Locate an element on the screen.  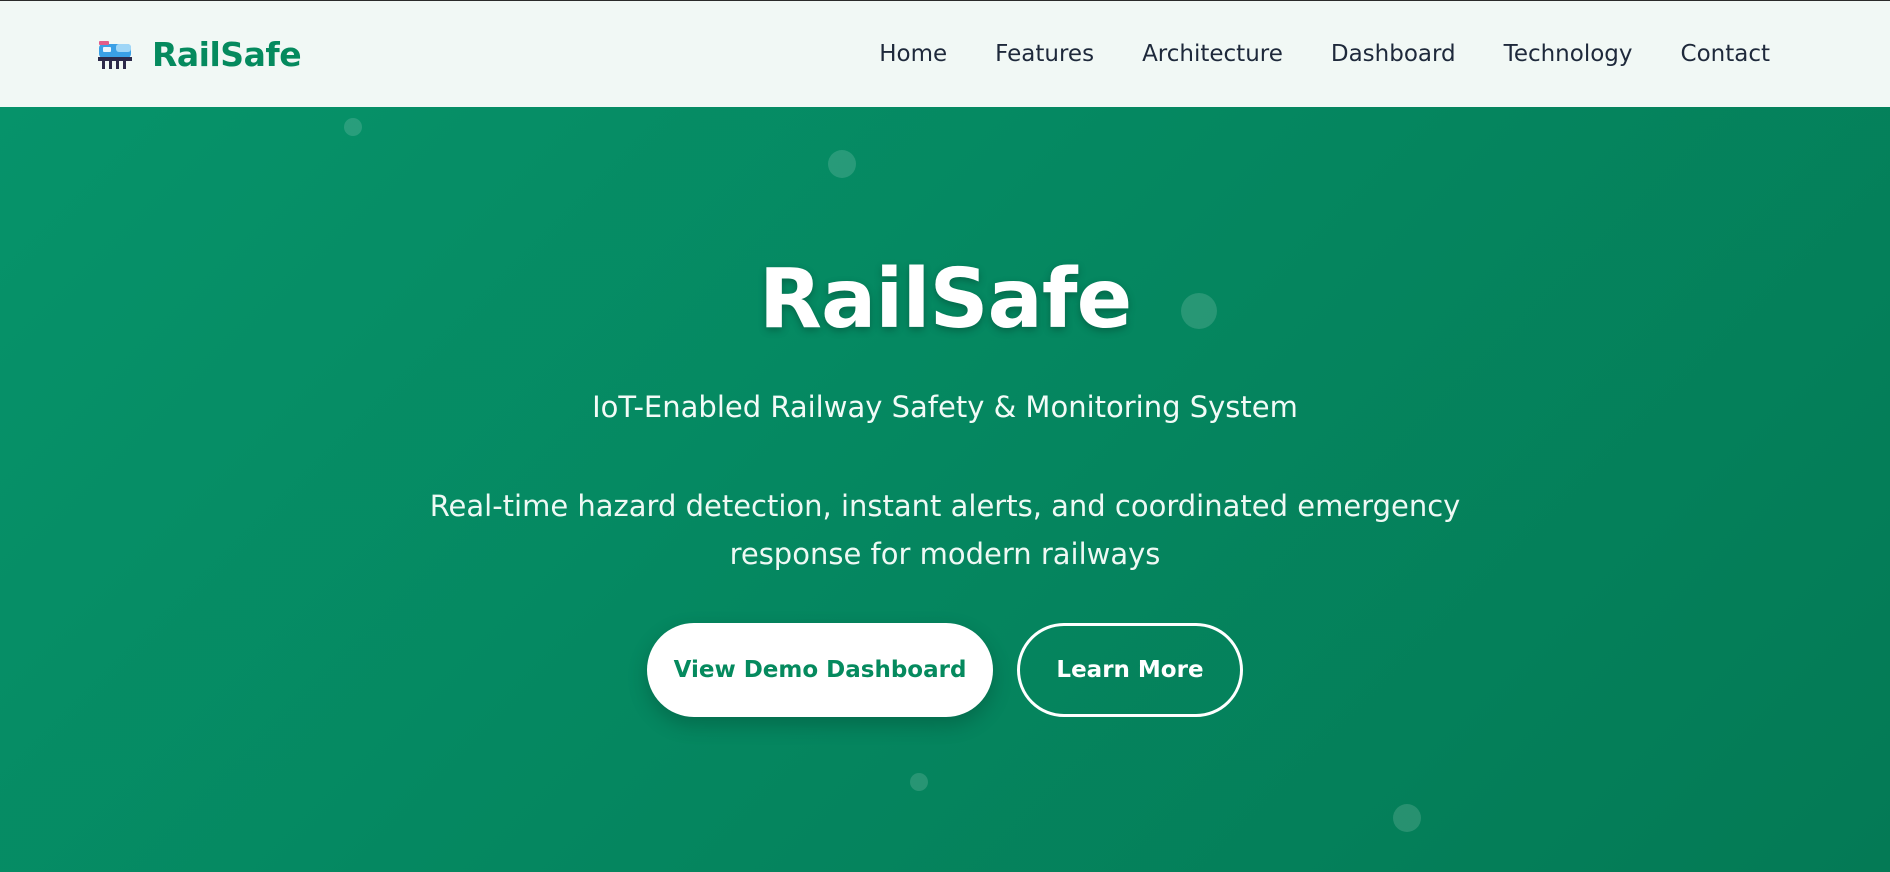
nav-item-technology: Technology is located at coordinates (1568, 54).